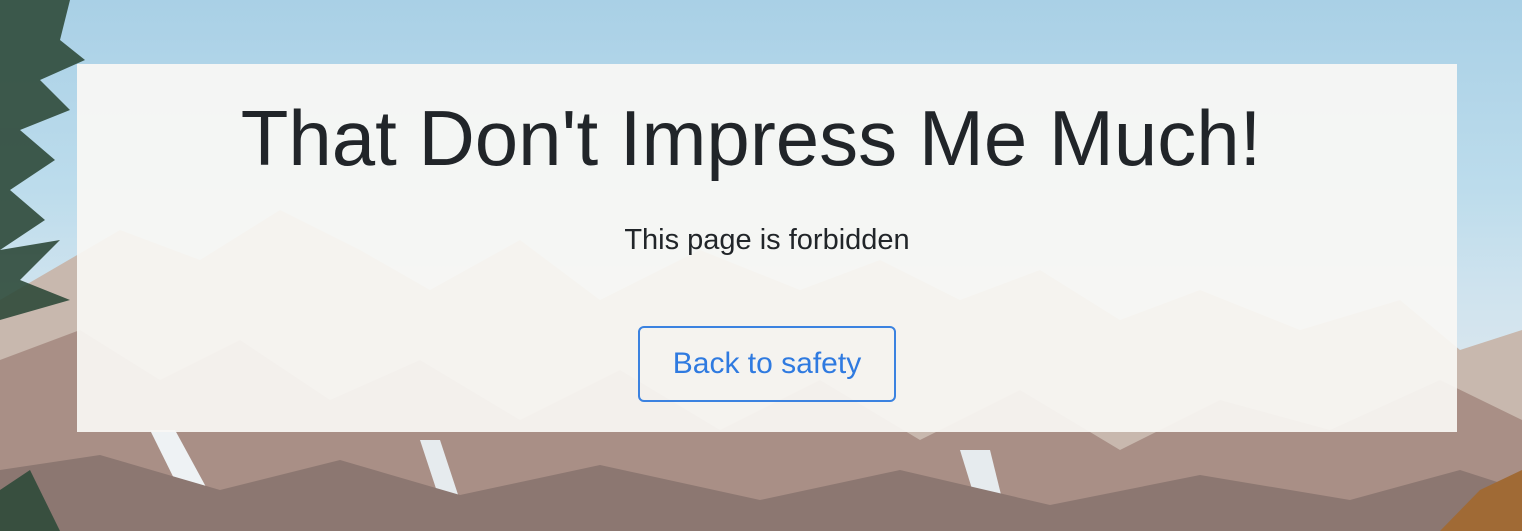  I want to click on back-to-safety-button: Back to safety, so click(767, 364).